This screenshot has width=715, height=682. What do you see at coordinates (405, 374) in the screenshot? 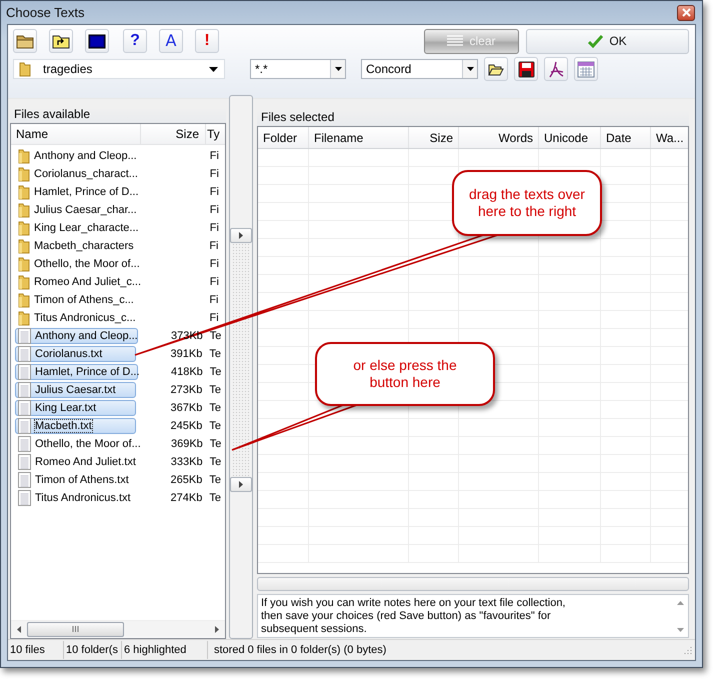
I see `callout-bubble: or else press the button here` at bounding box center [405, 374].